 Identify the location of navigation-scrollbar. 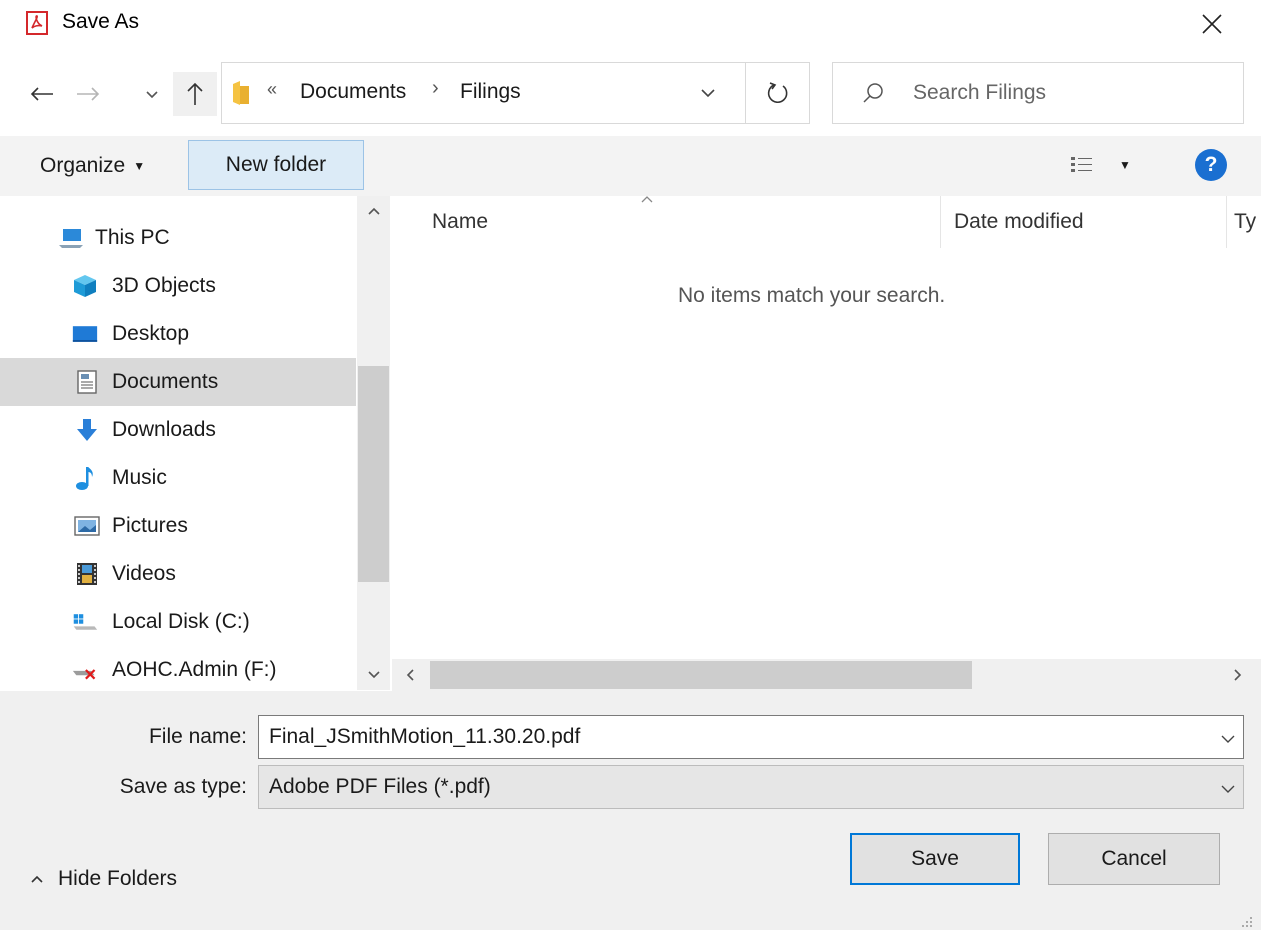
(373, 443).